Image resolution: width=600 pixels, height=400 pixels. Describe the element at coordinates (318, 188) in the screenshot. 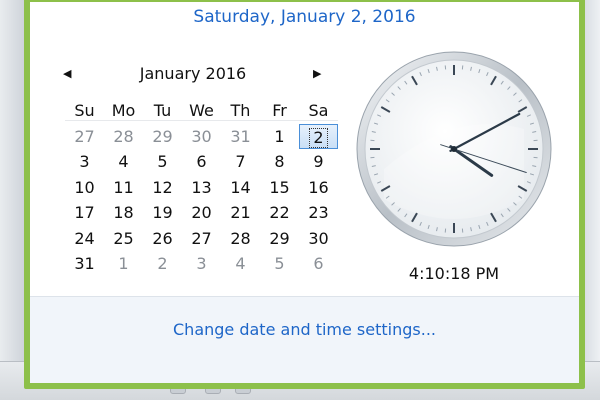

I see `calendar-day: 16` at that location.